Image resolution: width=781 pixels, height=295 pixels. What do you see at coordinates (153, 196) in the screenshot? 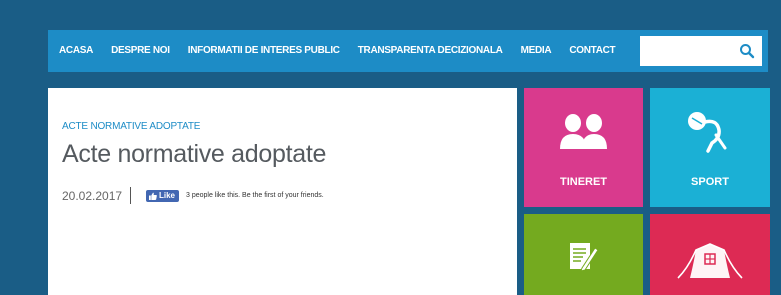
I see `thumbs-up-icon` at bounding box center [153, 196].